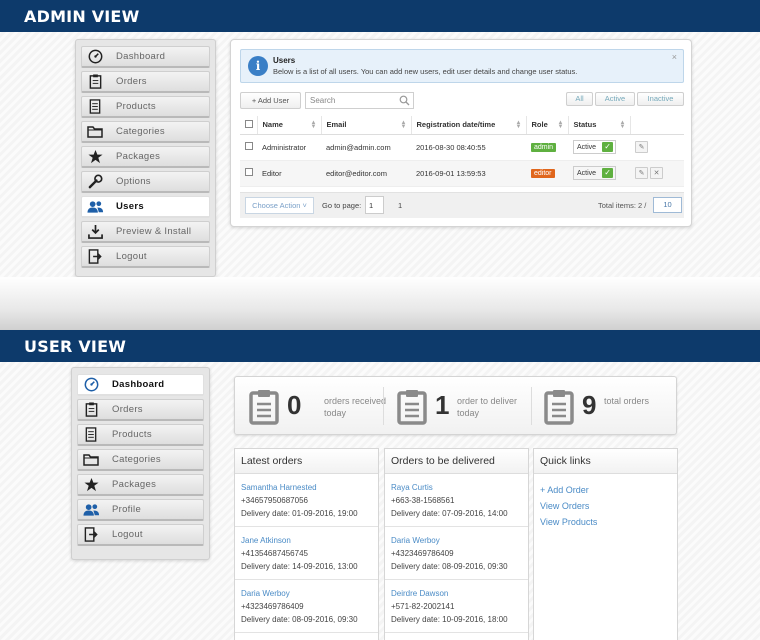 The image size is (760, 640). What do you see at coordinates (380, 303) in the screenshot?
I see `section-divider` at bounding box center [380, 303].